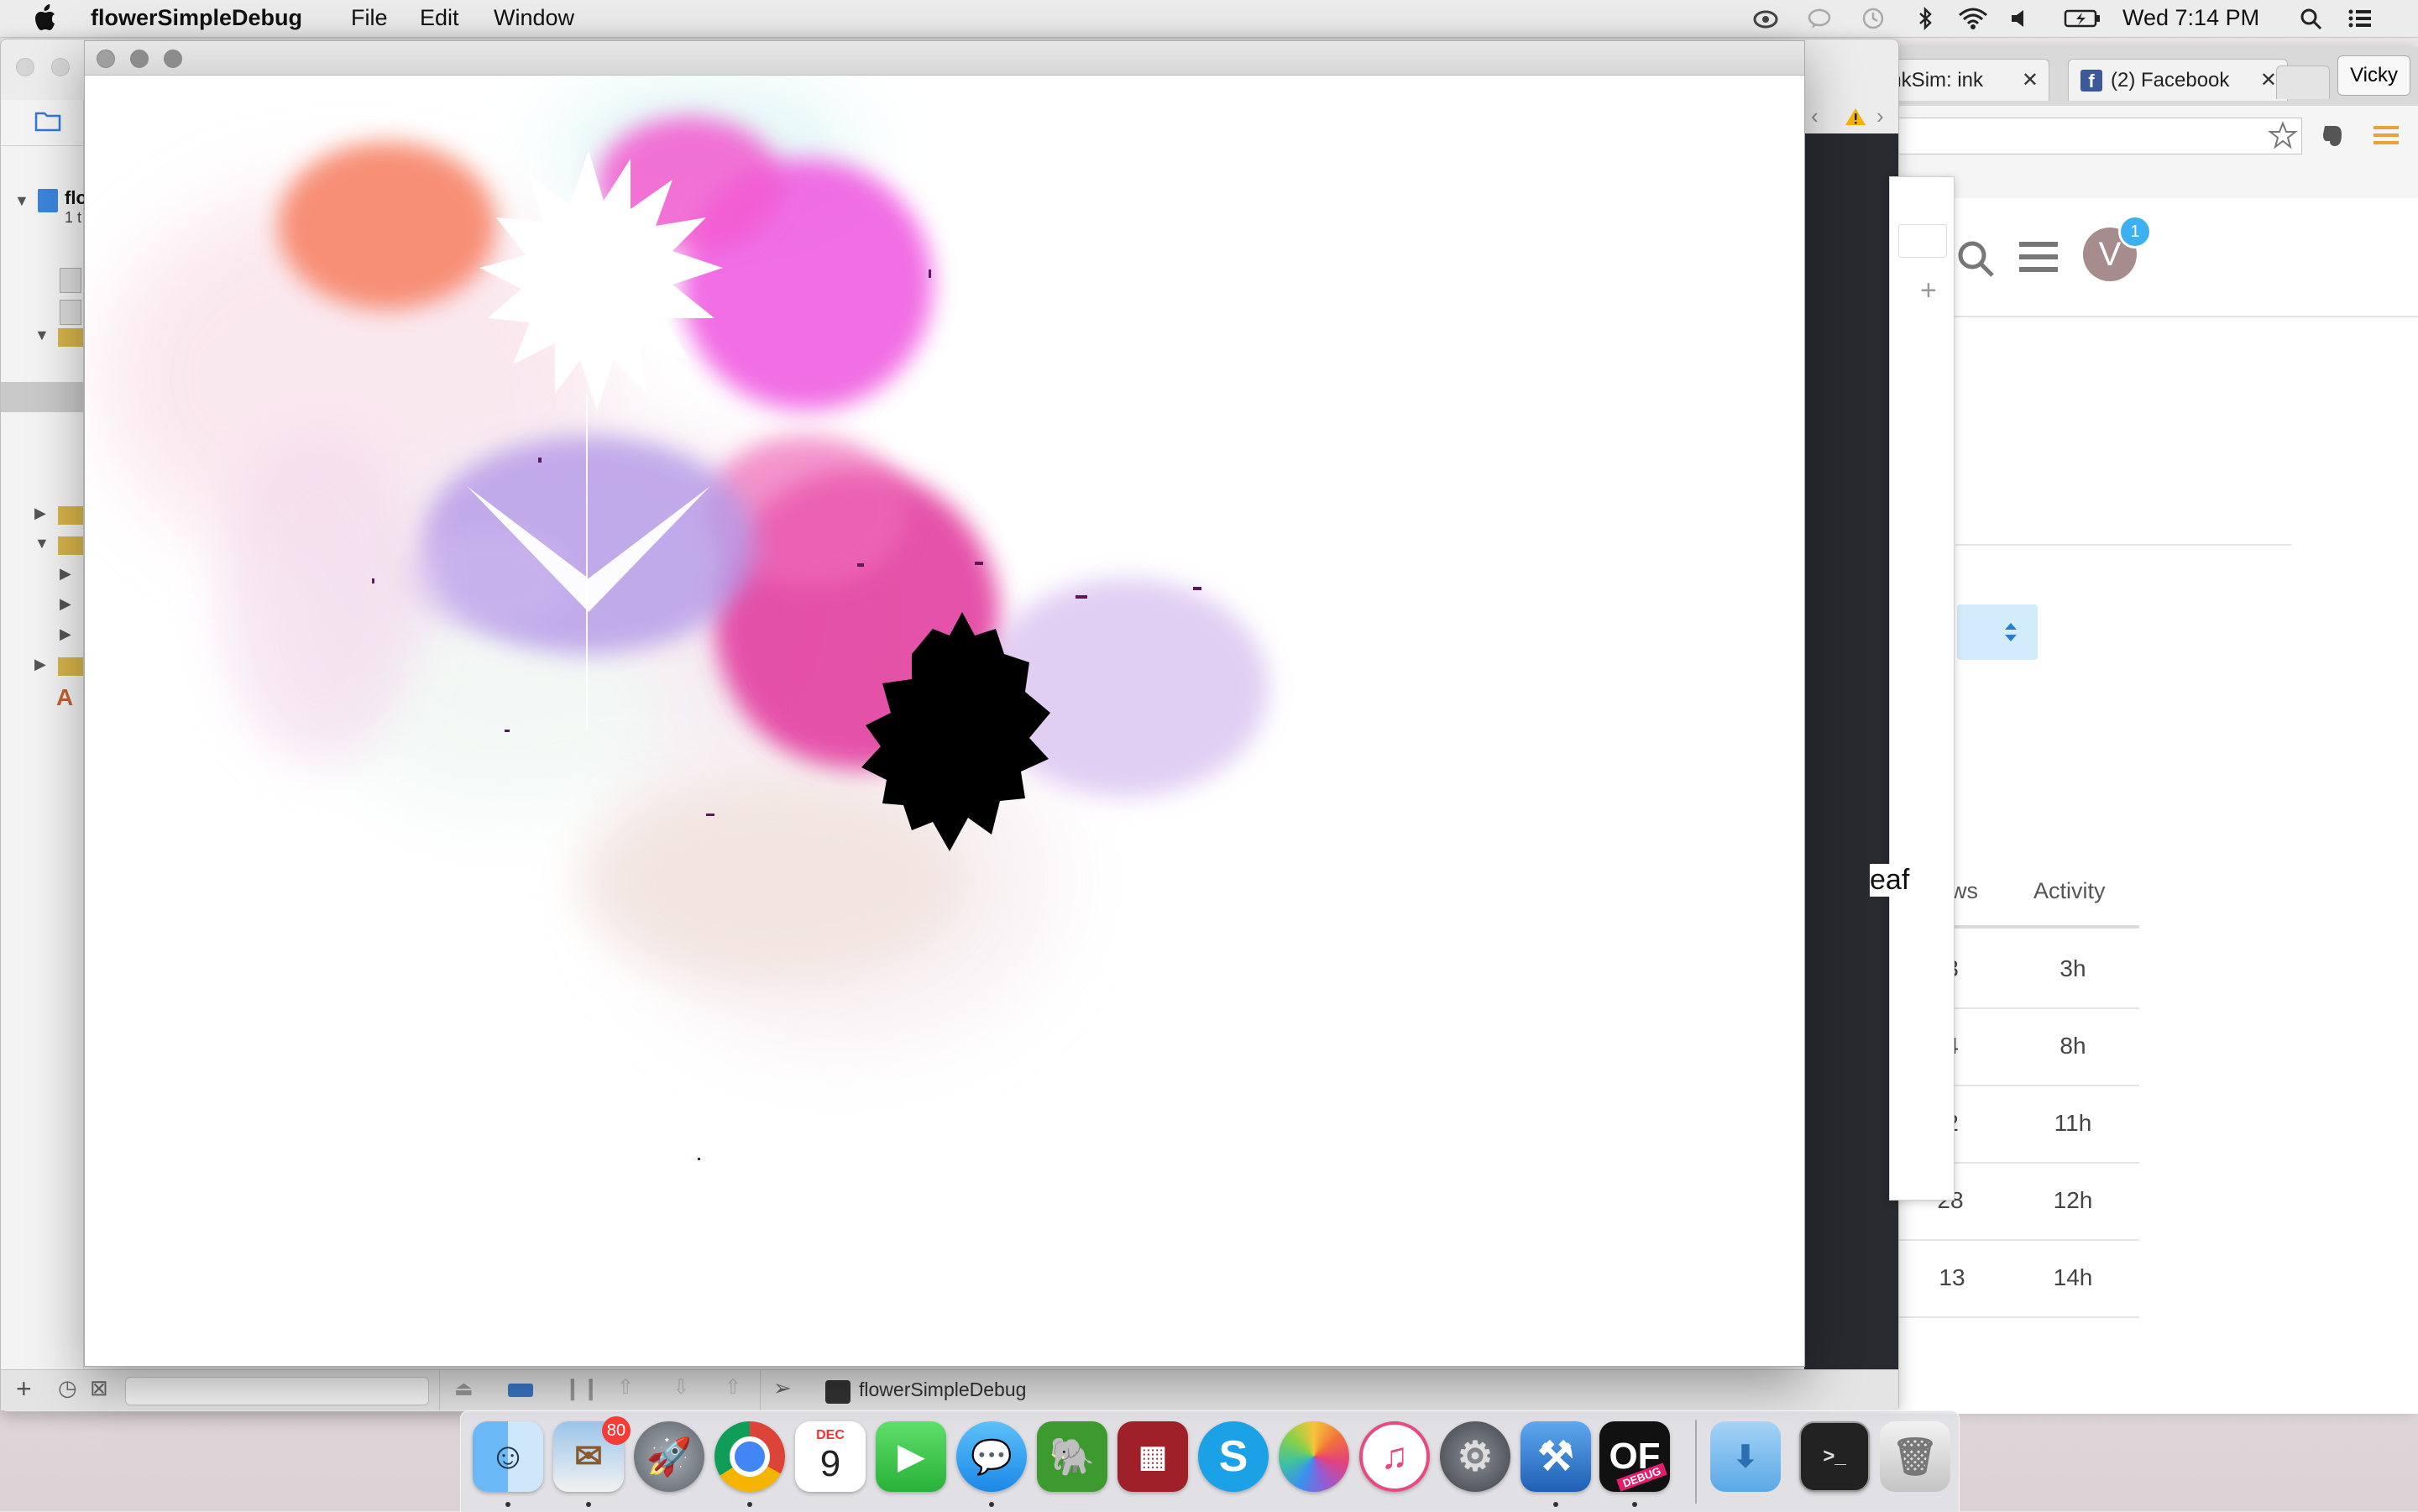 The image size is (2418, 1512). What do you see at coordinates (508, 1456) in the screenshot?
I see `finder-icon: ☺` at bounding box center [508, 1456].